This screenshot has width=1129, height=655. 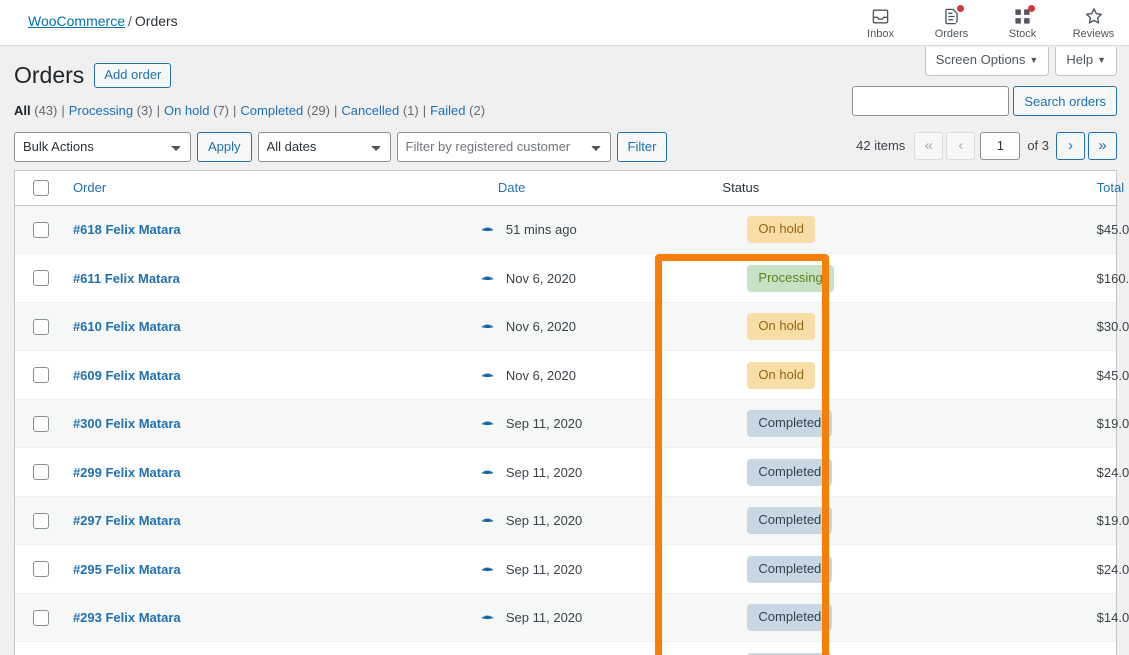 I want to click on table-row: Completed, so click(x=565, y=648).